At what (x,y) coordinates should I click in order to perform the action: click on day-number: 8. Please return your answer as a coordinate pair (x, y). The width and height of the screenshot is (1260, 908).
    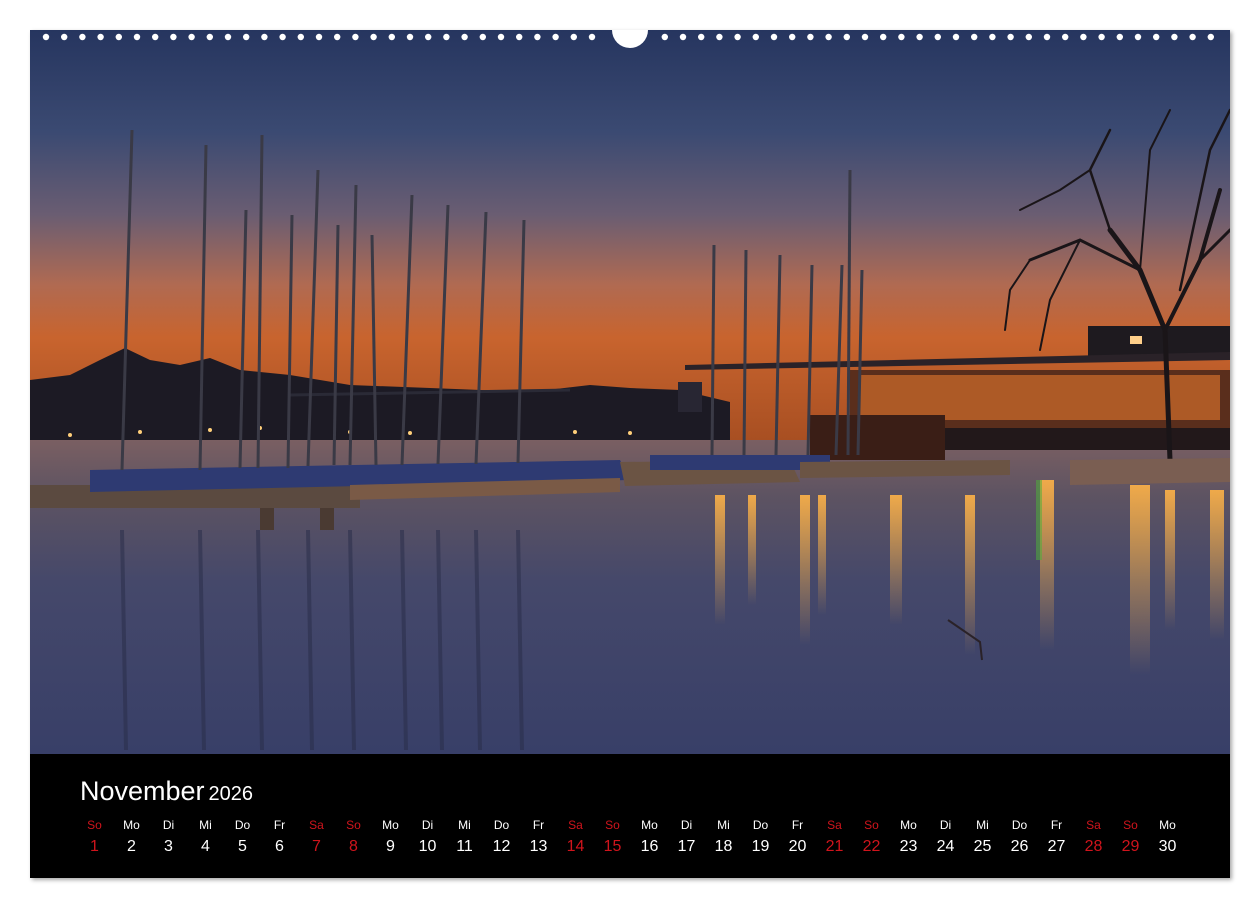
    Looking at the image, I should click on (353, 846).